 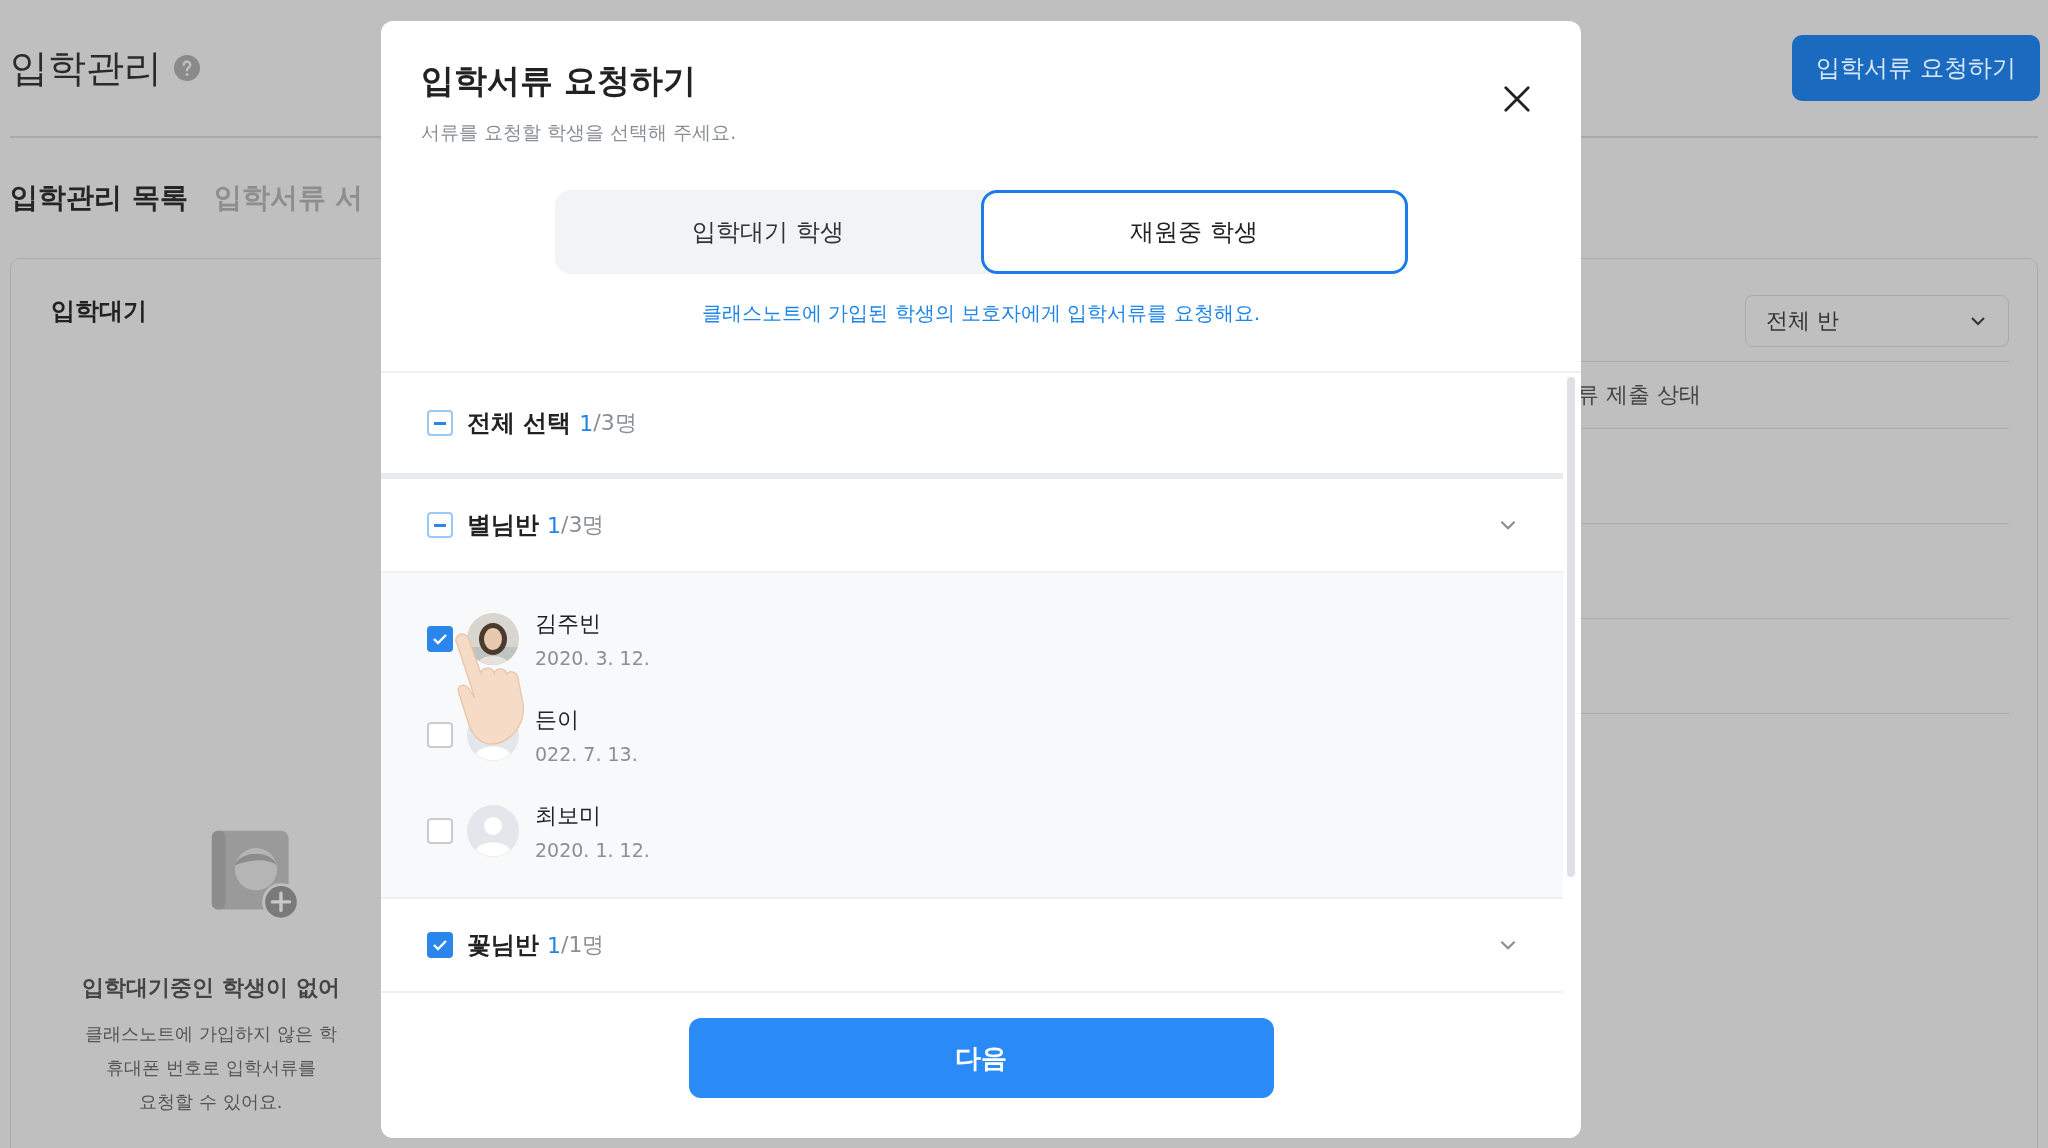 What do you see at coordinates (1194, 232) in the screenshot?
I see `student-type-tab: 재원중 학생` at bounding box center [1194, 232].